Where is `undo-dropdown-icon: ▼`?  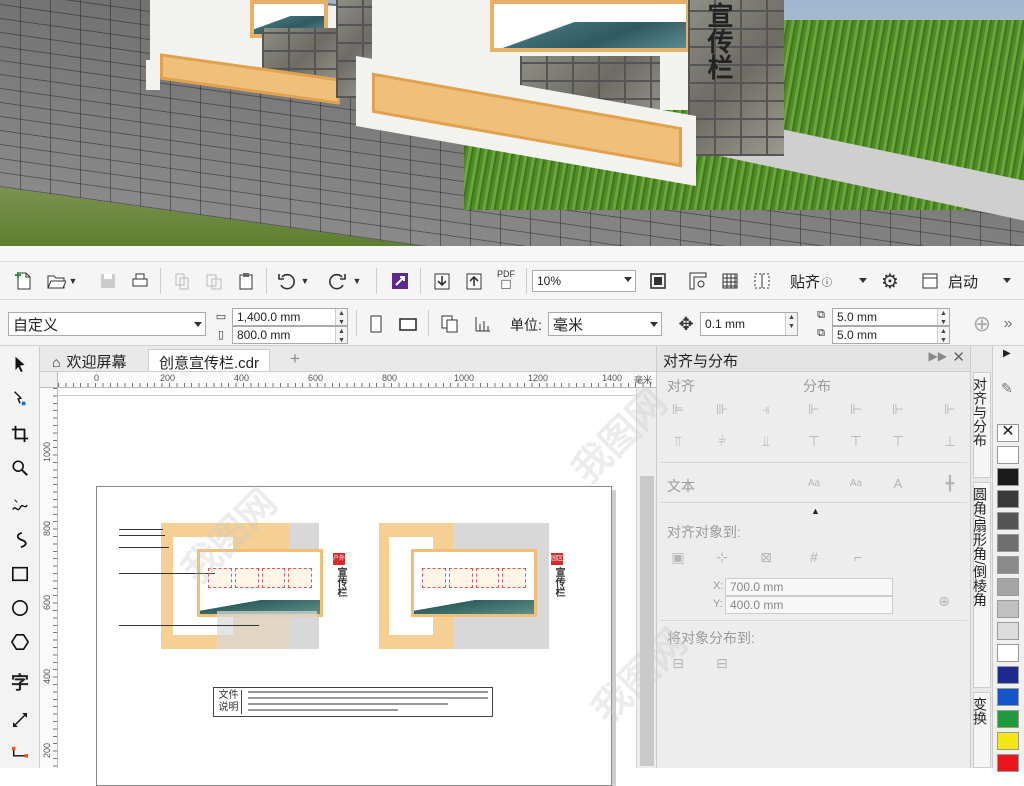 undo-dropdown-icon: ▼ is located at coordinates (305, 281).